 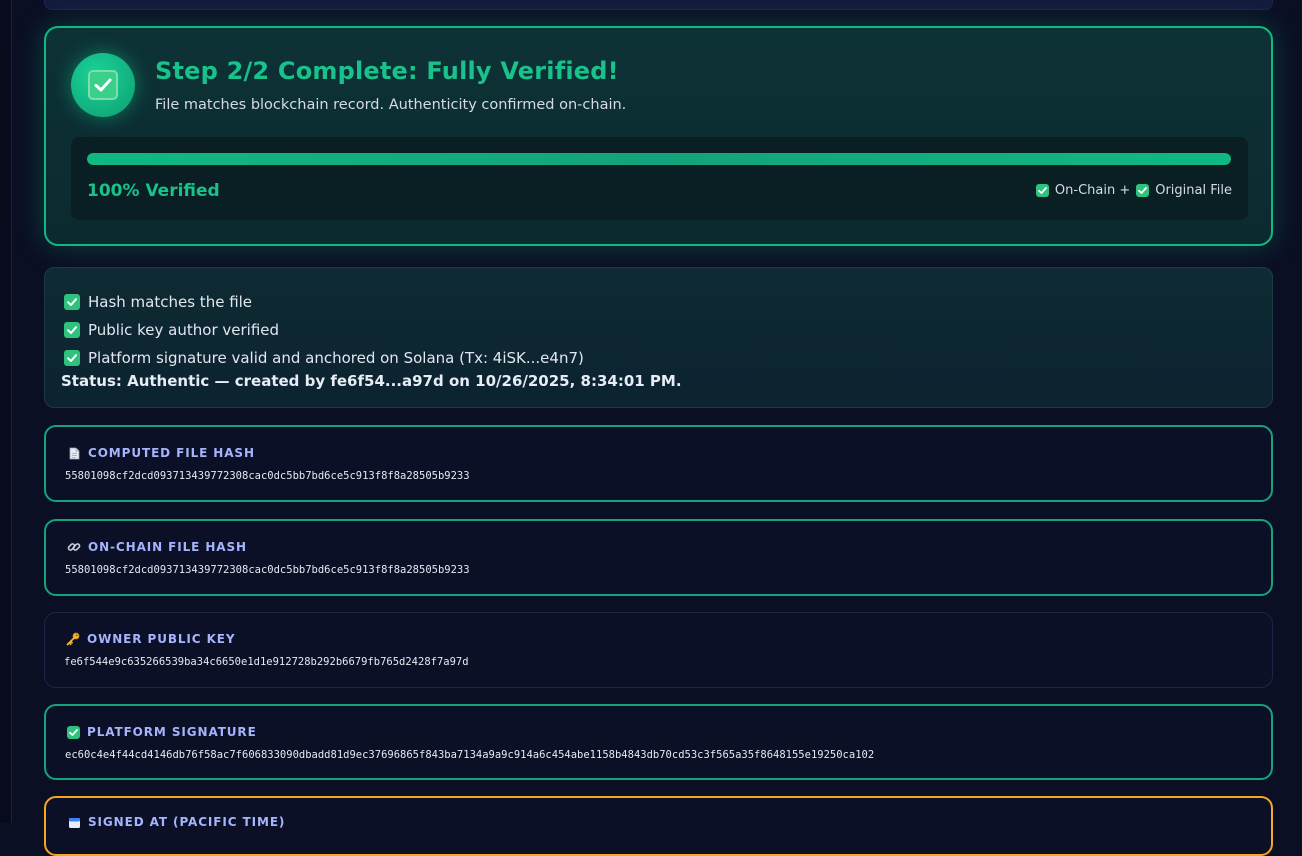 I want to click on computed-hash-heading: COMPUTED FILE HASH, so click(x=161, y=453).